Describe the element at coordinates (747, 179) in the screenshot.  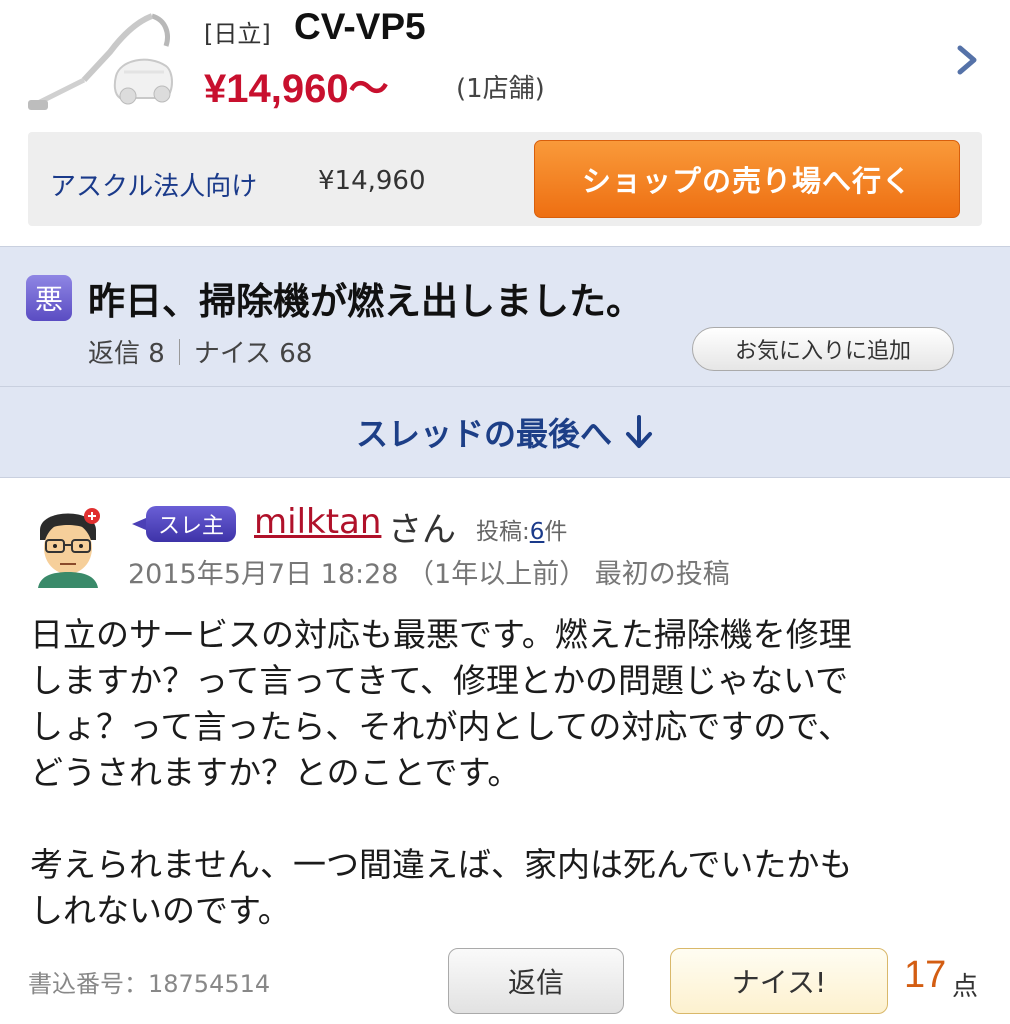
I see `go-to-shop-button: ショップの売り場へ行く` at that location.